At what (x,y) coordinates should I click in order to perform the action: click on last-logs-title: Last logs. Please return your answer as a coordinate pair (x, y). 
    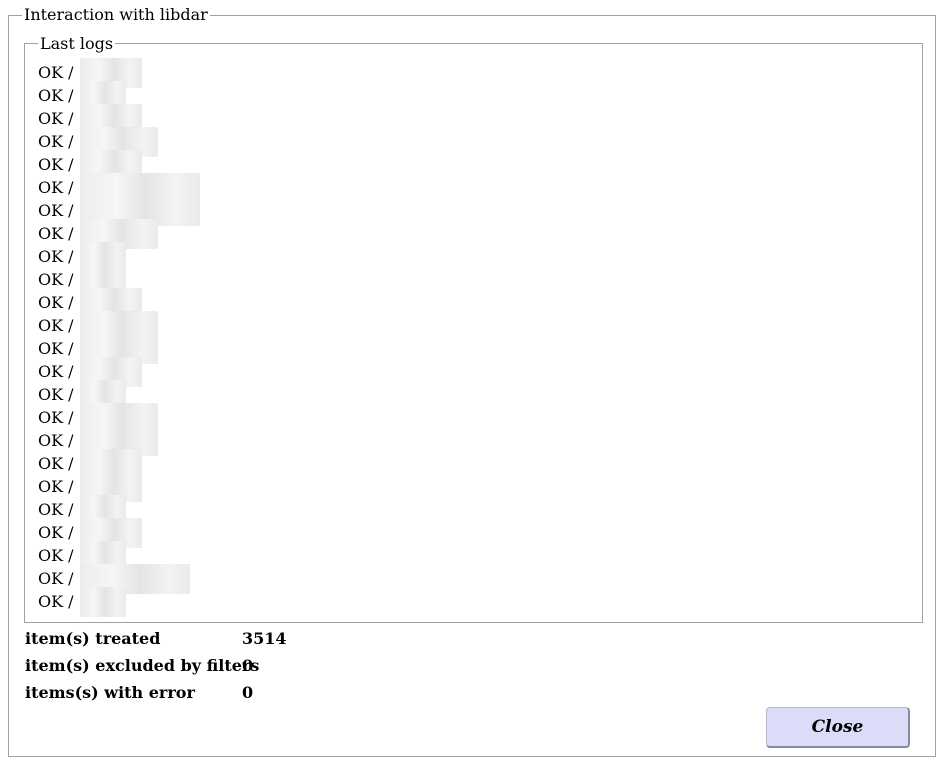
    Looking at the image, I should click on (77, 44).